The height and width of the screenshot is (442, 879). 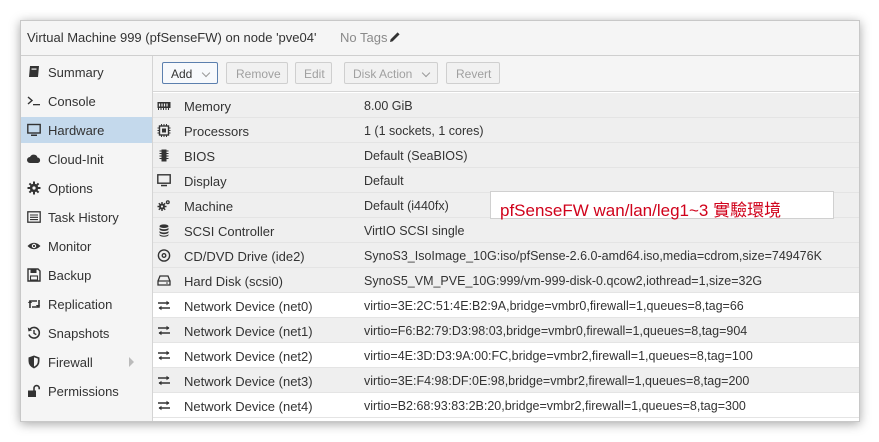 What do you see at coordinates (200, 156) in the screenshot?
I see `hardware-name: BIOS` at bounding box center [200, 156].